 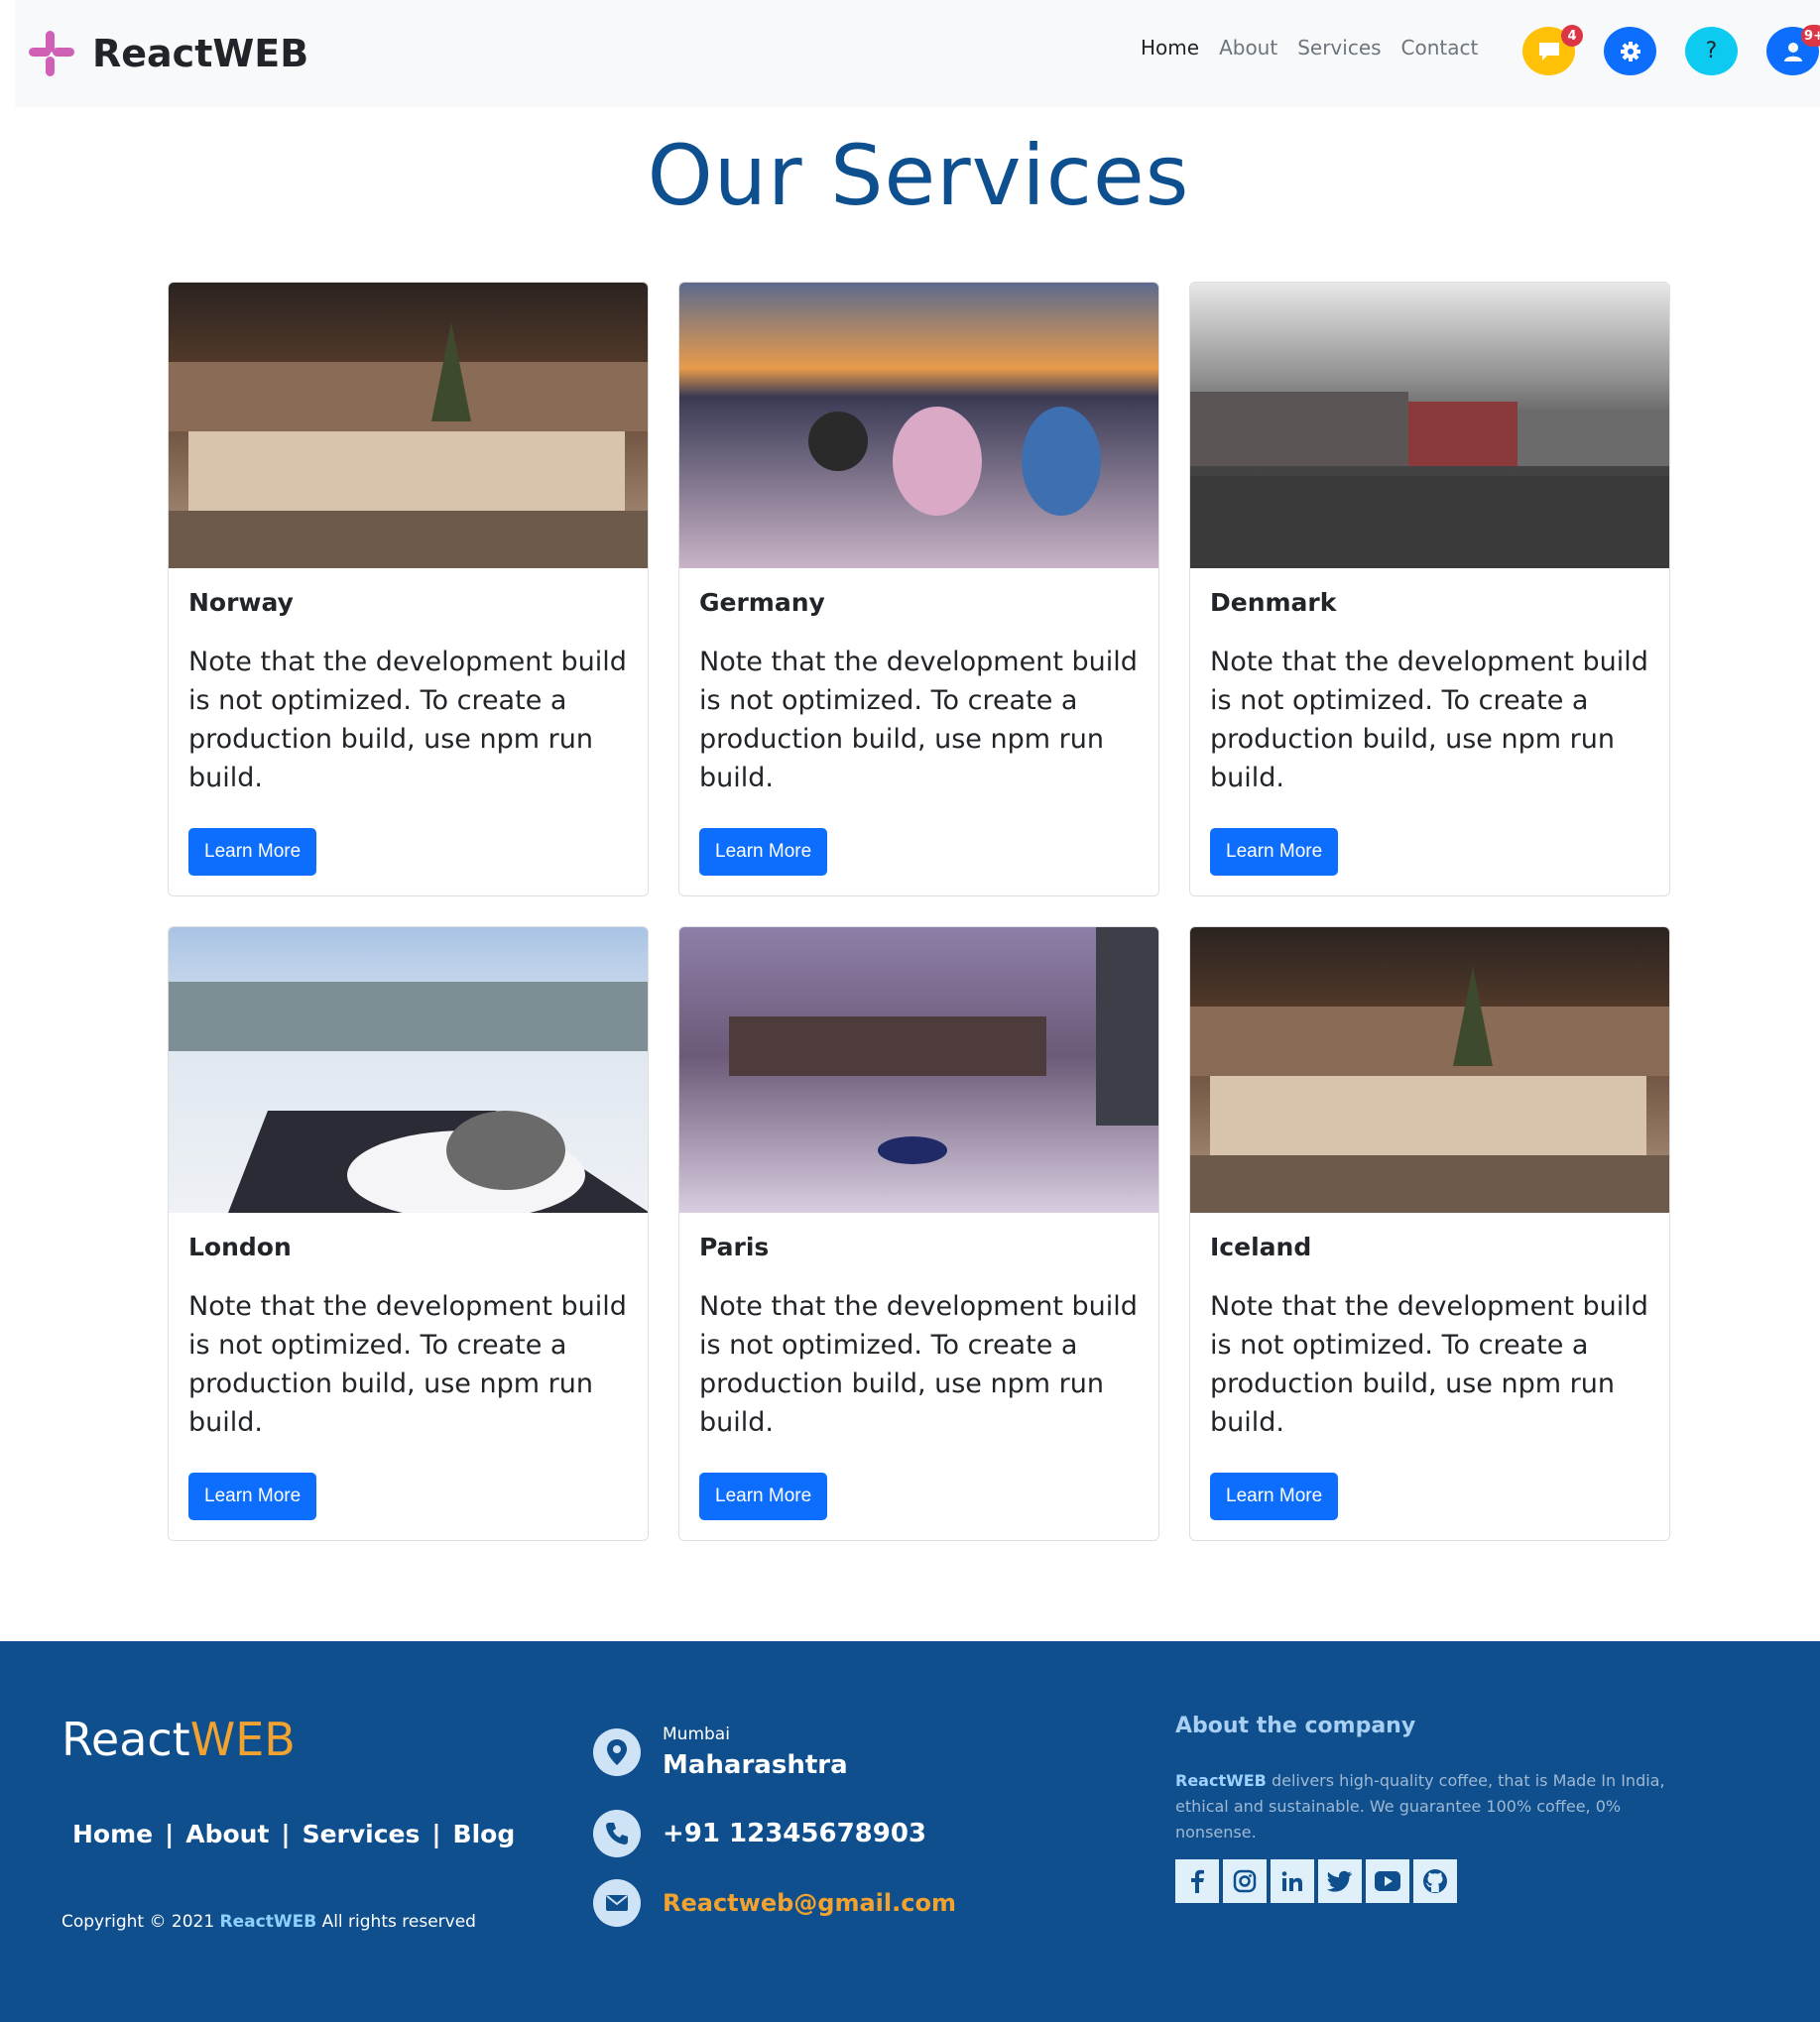 I want to click on footer-link-blog: Blog, so click(x=484, y=1834).